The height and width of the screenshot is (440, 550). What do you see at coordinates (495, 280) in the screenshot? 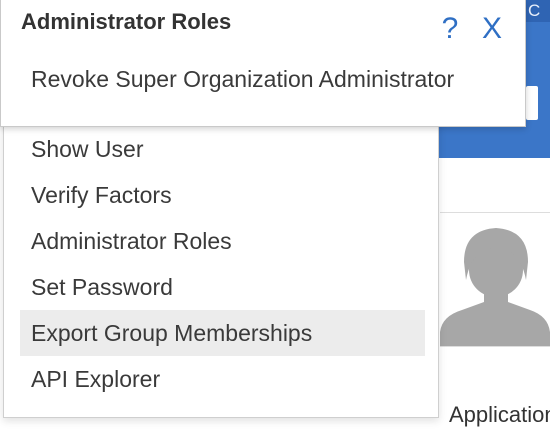
I see `user-placeholder-icon` at bounding box center [495, 280].